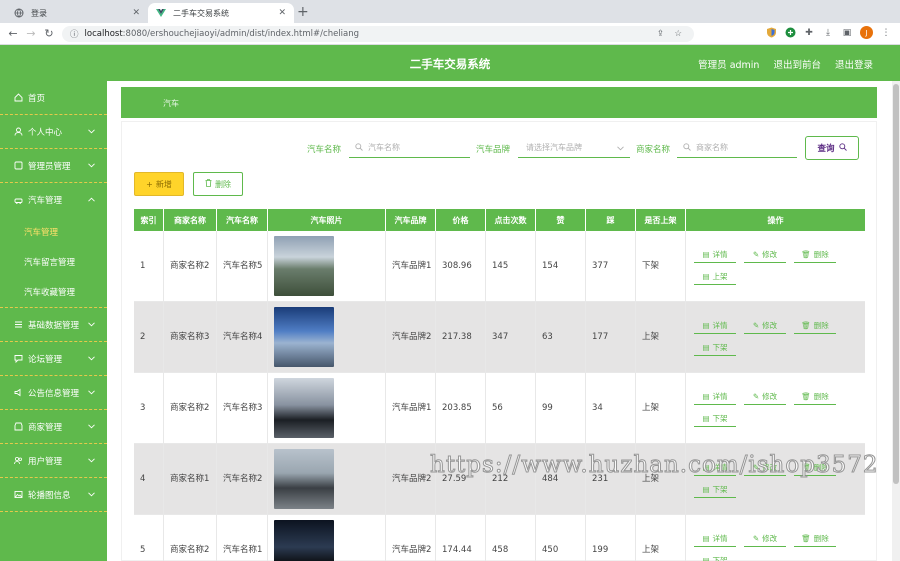 The width and height of the screenshot is (900, 561). Describe the element at coordinates (660, 34) in the screenshot. I see `share-icon: ⇪` at that location.